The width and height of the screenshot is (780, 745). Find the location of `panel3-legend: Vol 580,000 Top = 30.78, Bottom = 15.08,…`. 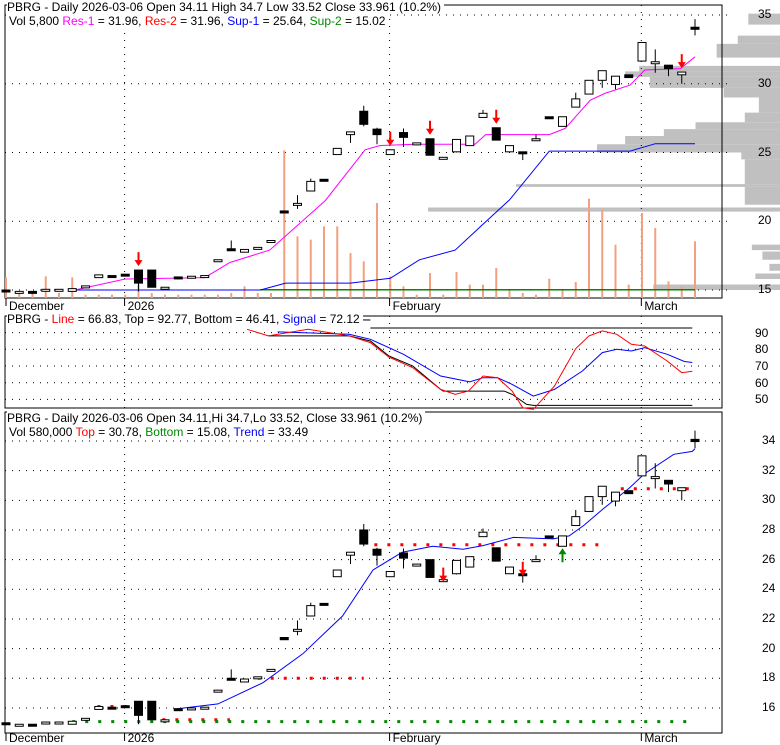

panel3-legend: Vol 580,000 Top = 30.78, Bottom = 15.08,… is located at coordinates (160, 432).